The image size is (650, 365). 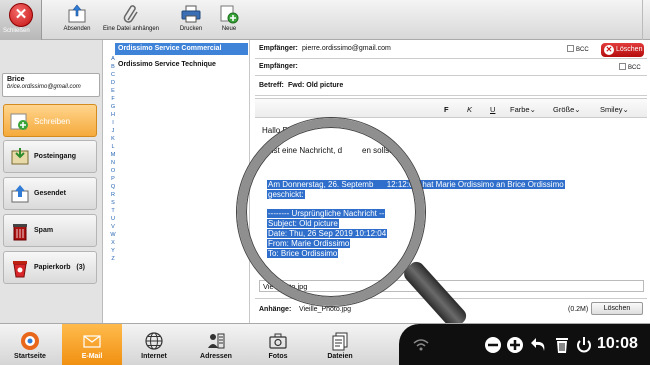 I want to click on alphabet-letter: I, so click(x=113, y=123).